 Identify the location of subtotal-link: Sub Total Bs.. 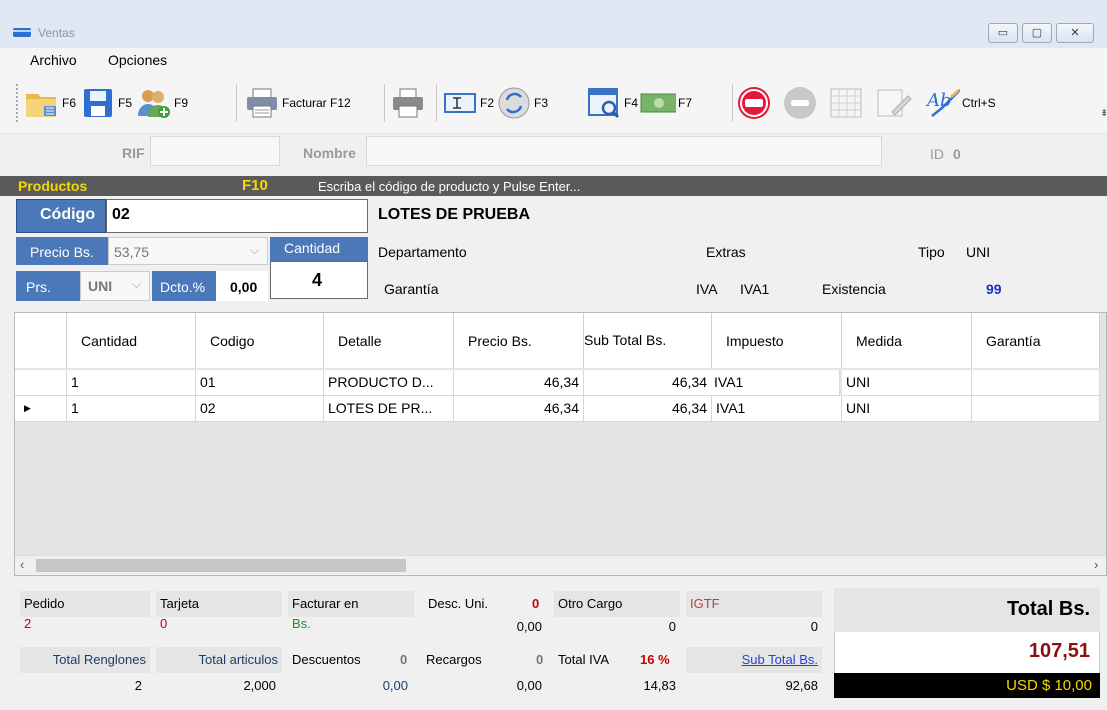
(754, 660).